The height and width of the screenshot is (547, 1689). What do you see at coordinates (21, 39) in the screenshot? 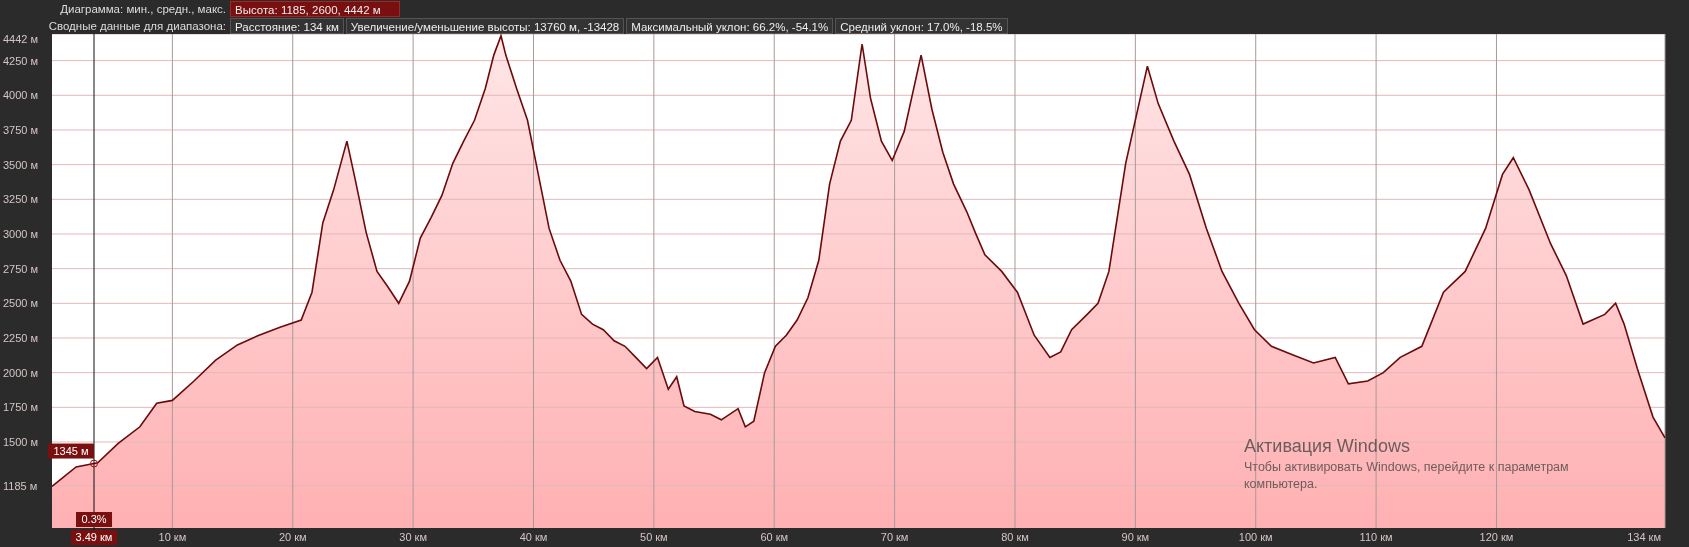
I see `y-axis-label: 4442 м` at bounding box center [21, 39].